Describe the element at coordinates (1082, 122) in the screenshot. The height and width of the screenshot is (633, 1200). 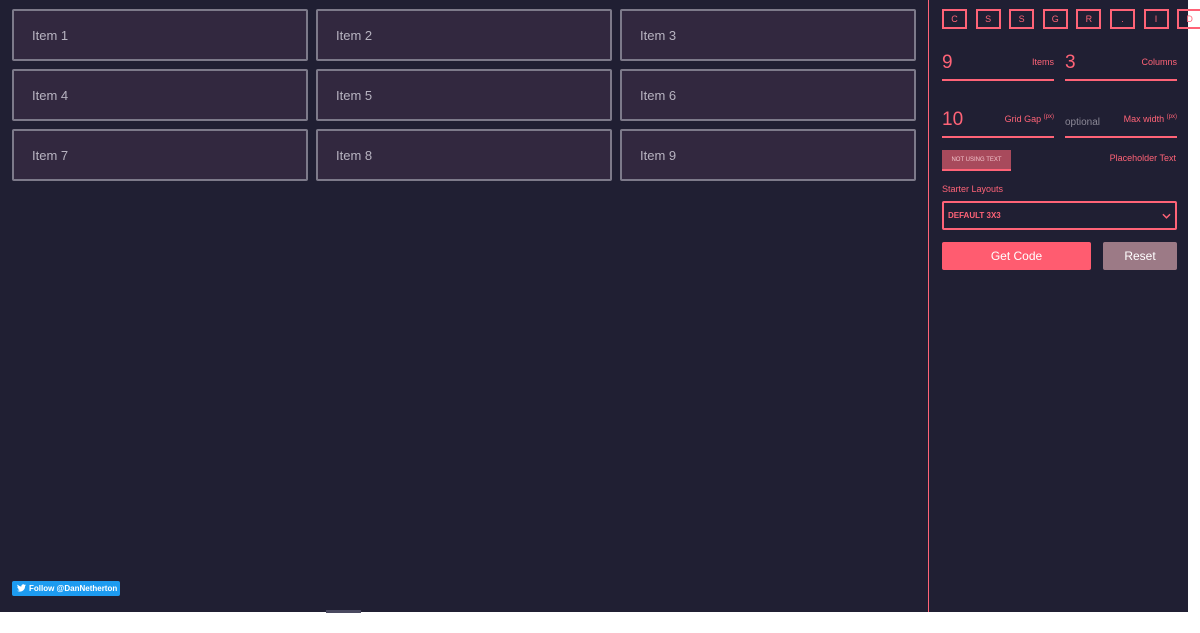
I see `max-width-input: optional` at that location.